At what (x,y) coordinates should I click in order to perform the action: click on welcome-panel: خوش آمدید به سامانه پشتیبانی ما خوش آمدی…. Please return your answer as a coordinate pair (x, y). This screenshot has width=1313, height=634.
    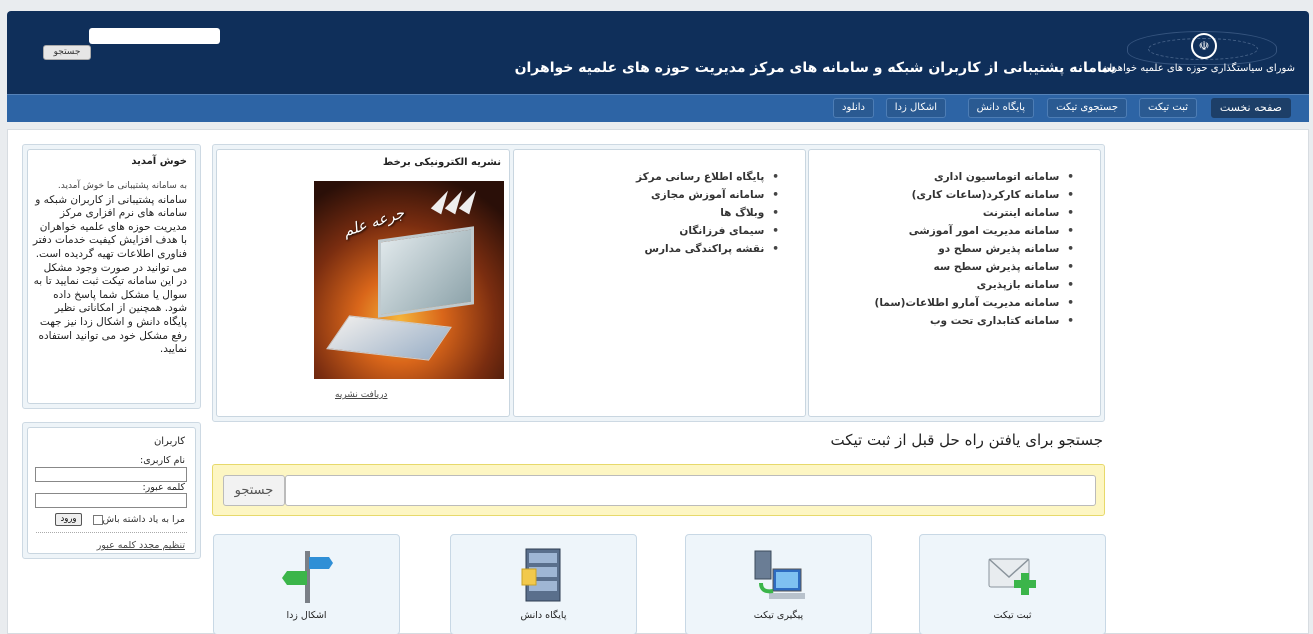
    Looking at the image, I should click on (111, 276).